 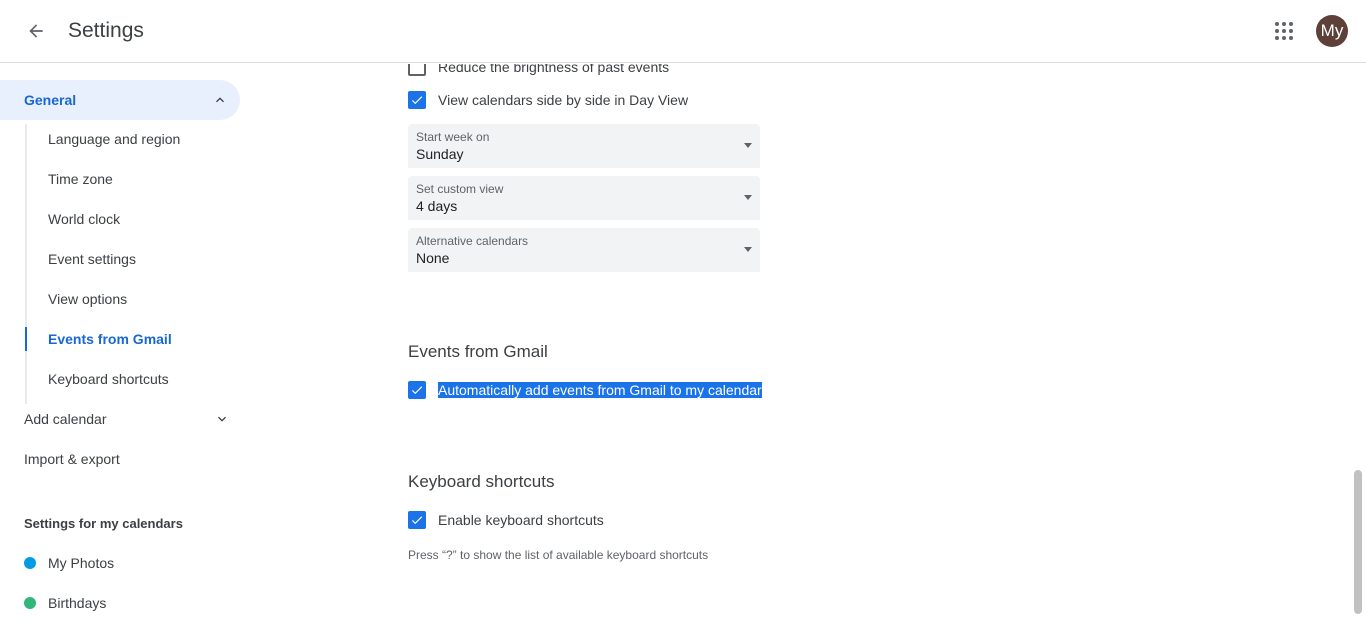 What do you see at coordinates (120, 100) in the screenshot?
I see `sidebar-item-general: General` at bounding box center [120, 100].